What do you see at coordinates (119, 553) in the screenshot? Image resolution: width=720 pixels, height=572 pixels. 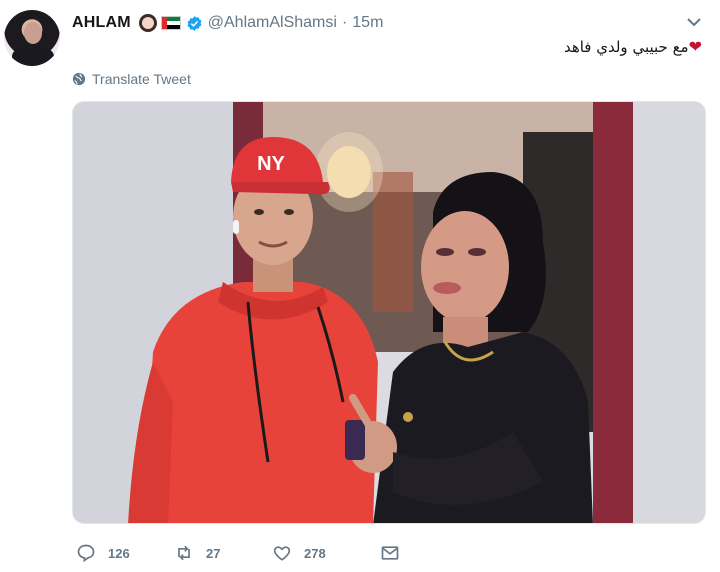 I see `reply-count: 126` at bounding box center [119, 553].